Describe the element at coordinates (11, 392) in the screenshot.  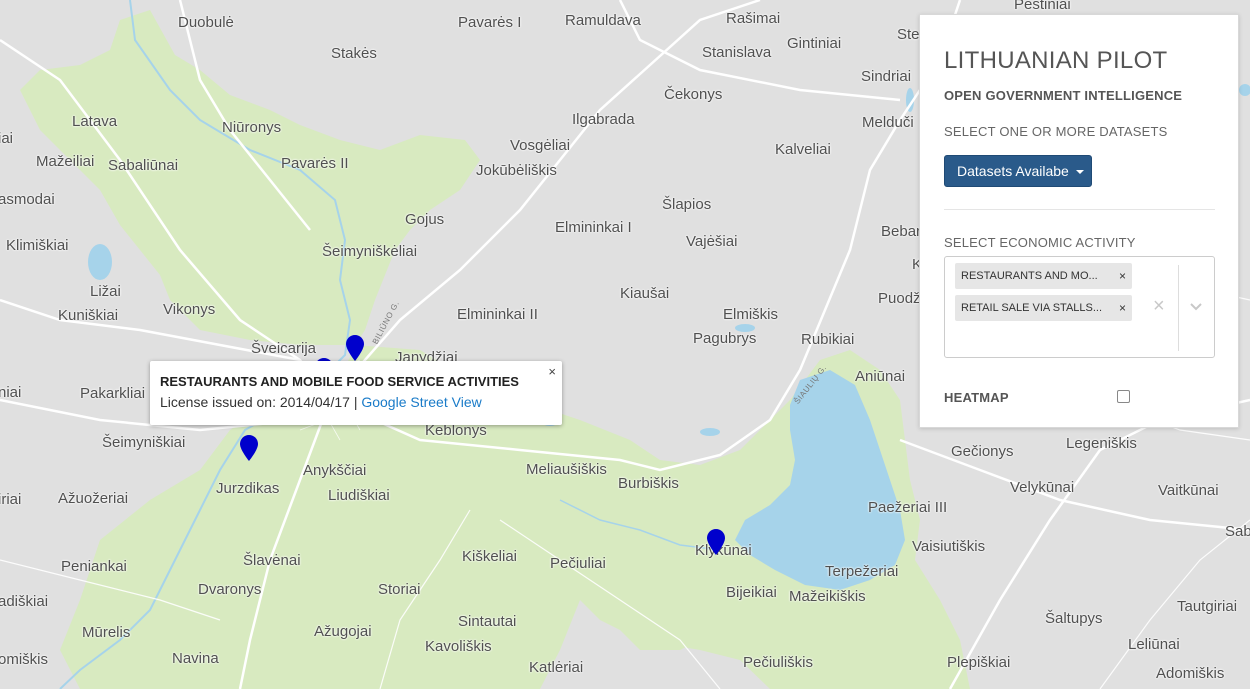
I see `place-label: niai` at that location.